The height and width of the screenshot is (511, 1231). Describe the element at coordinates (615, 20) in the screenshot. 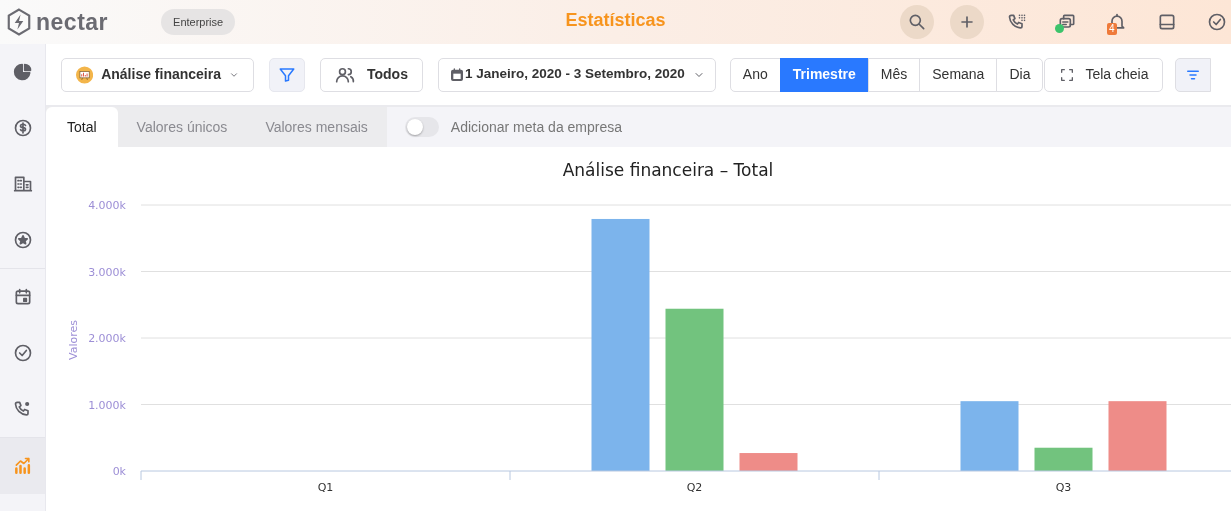

I see `page-title: Estatísticas` at that location.